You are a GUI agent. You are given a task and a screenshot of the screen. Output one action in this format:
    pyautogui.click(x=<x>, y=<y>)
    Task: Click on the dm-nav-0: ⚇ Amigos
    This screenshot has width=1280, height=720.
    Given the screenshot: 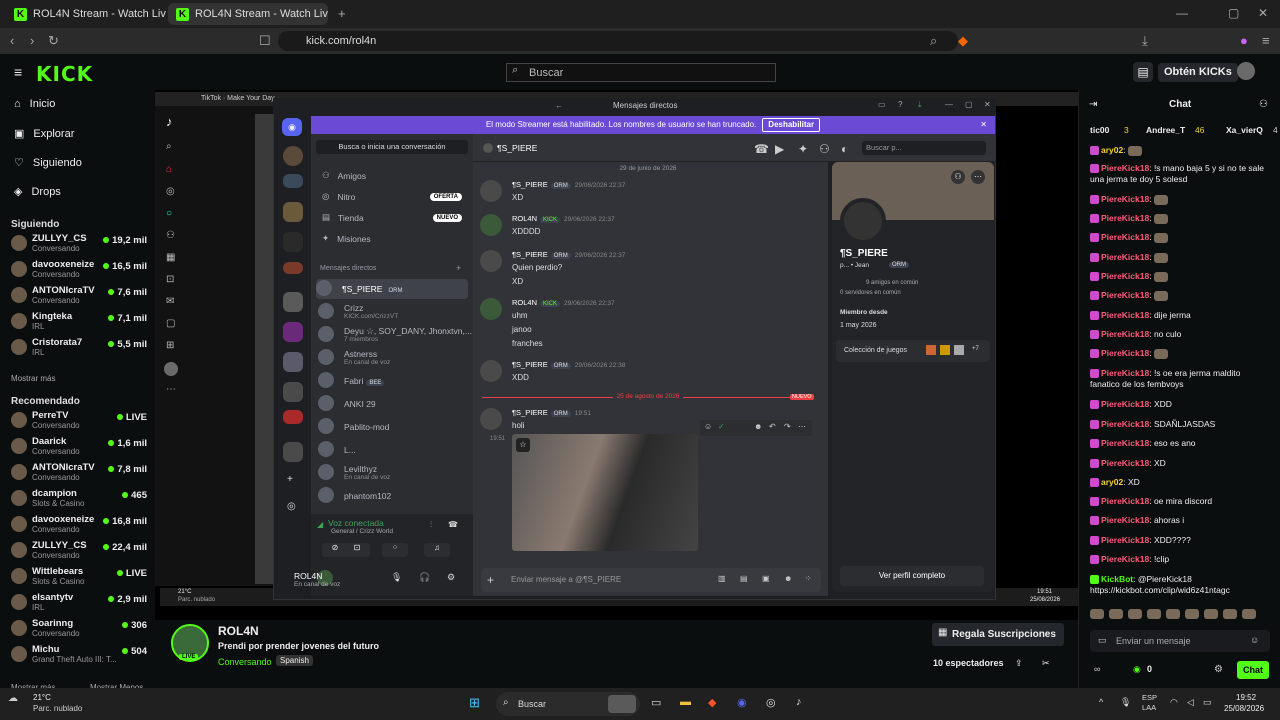 What is the action you would take?
    pyautogui.click(x=392, y=175)
    